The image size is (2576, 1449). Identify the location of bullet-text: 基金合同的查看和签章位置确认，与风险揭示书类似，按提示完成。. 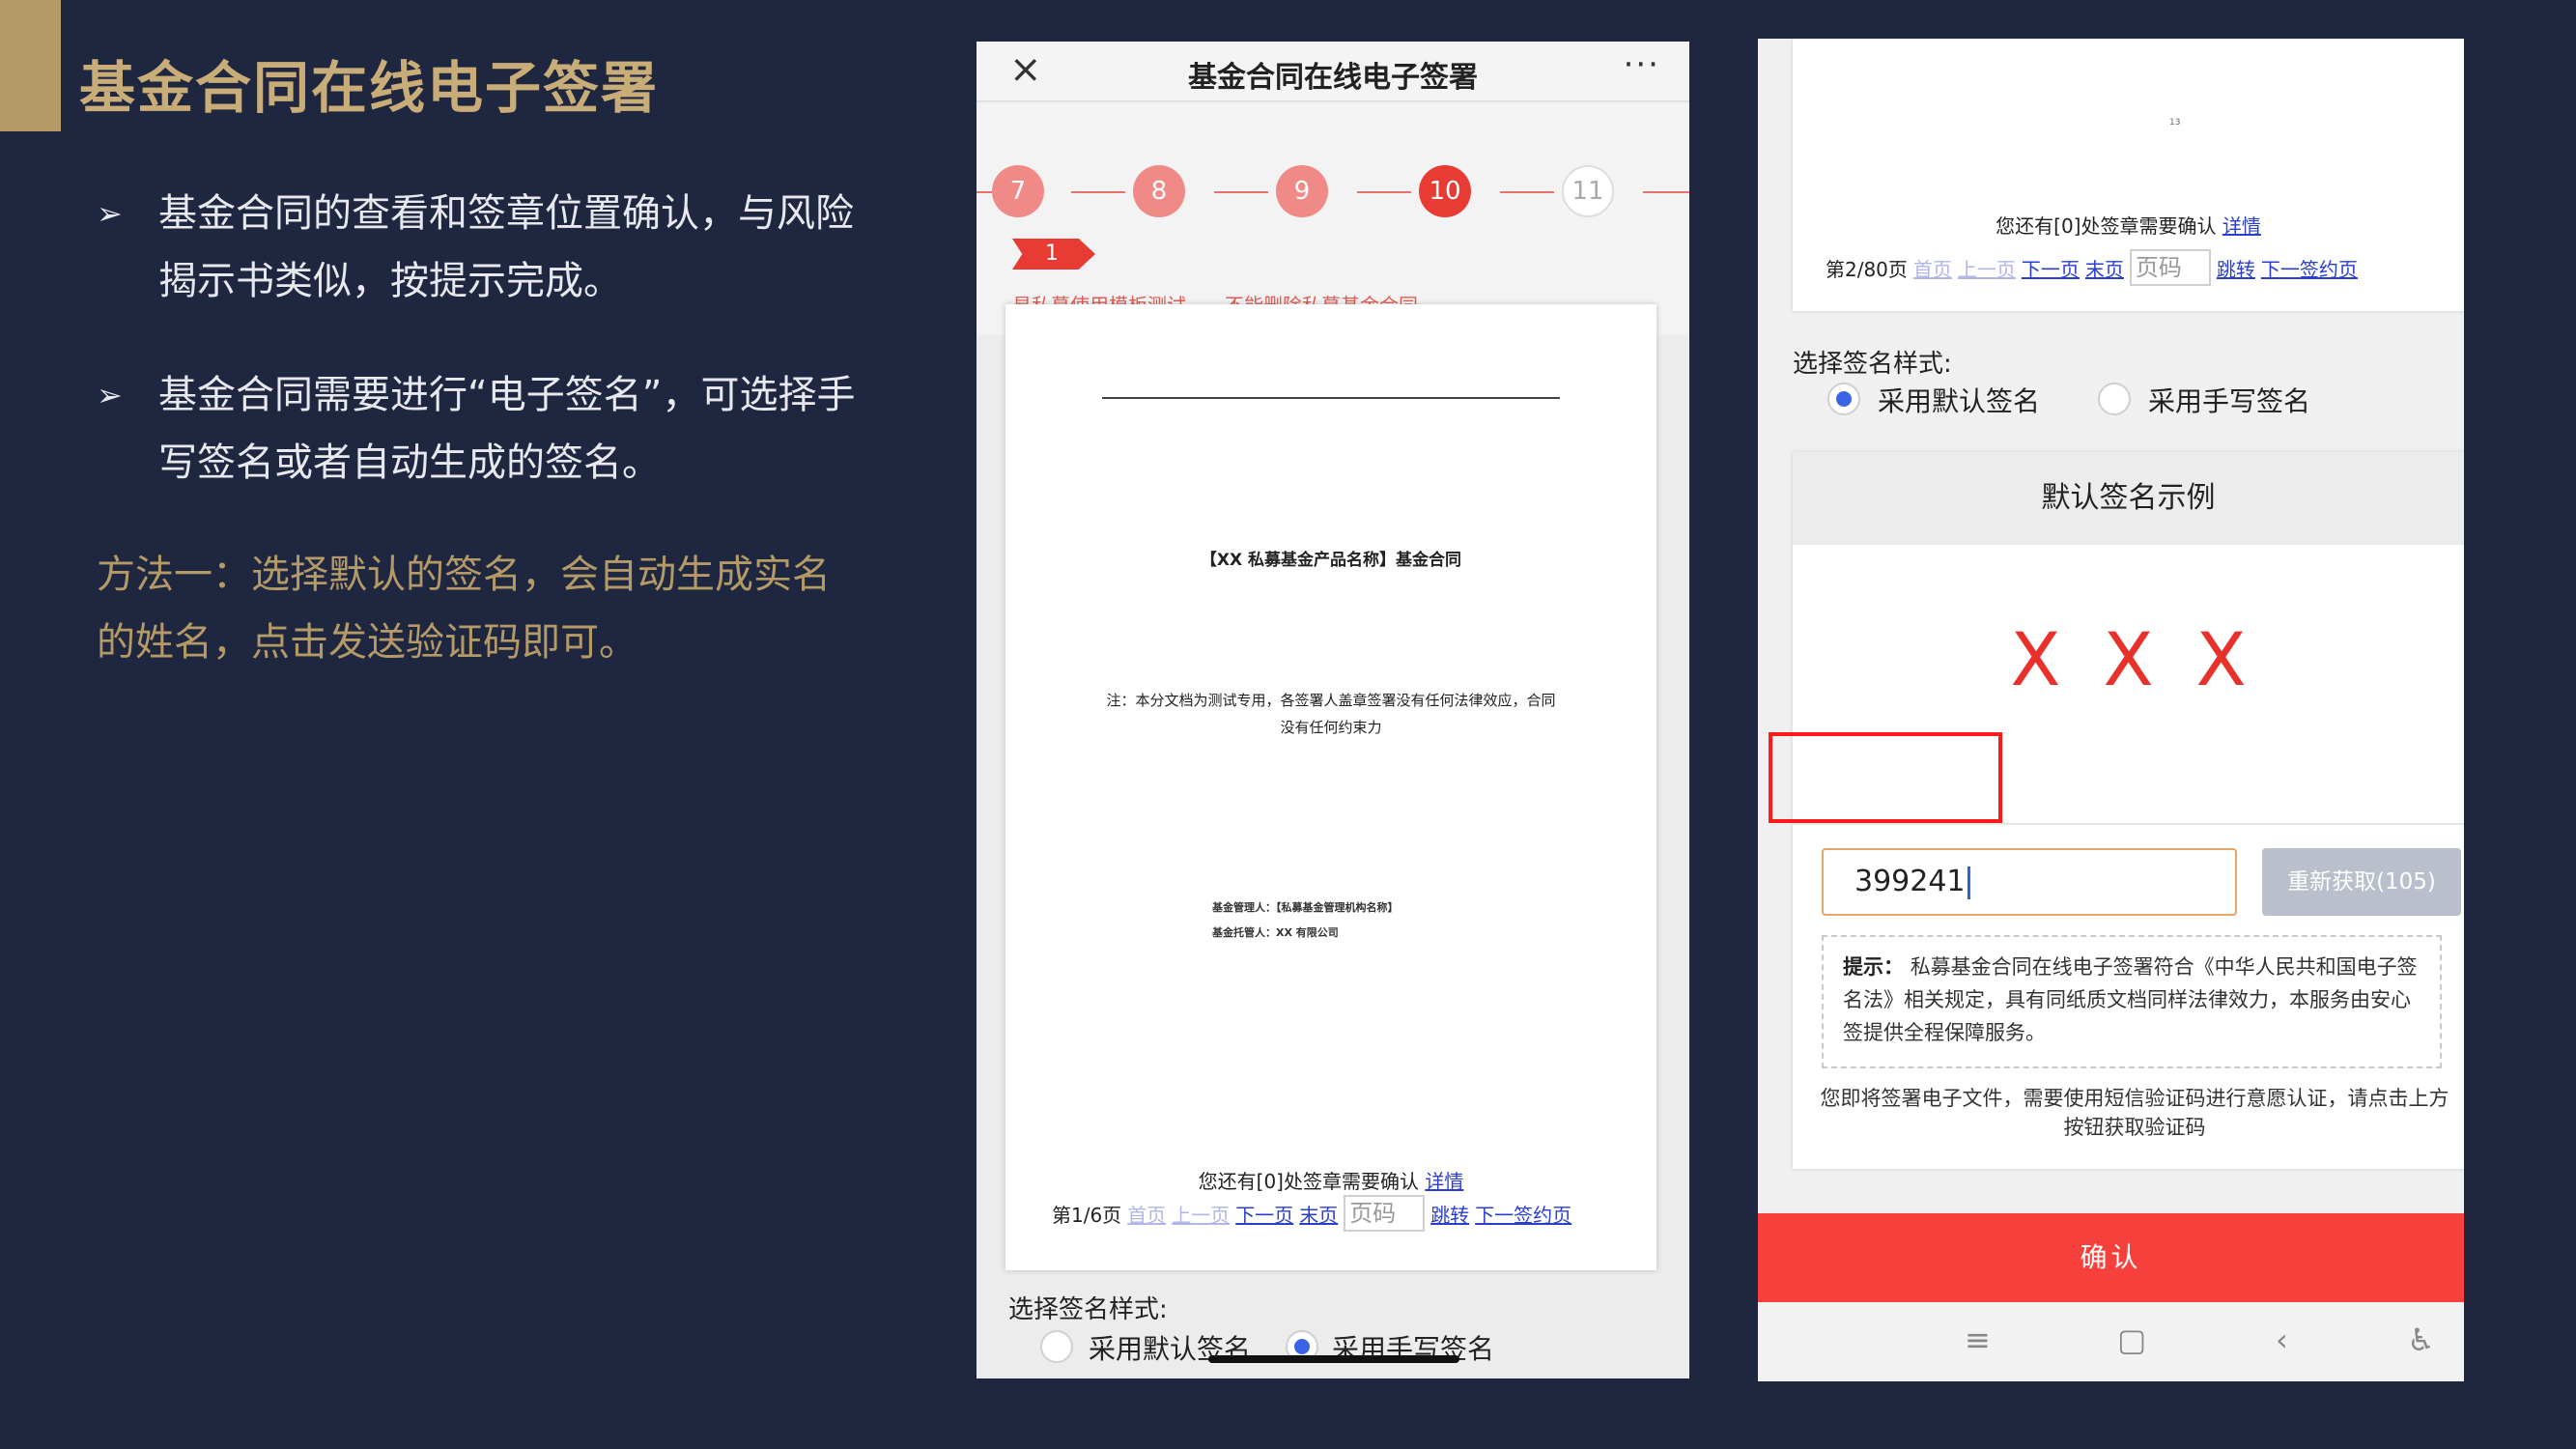
(506, 247).